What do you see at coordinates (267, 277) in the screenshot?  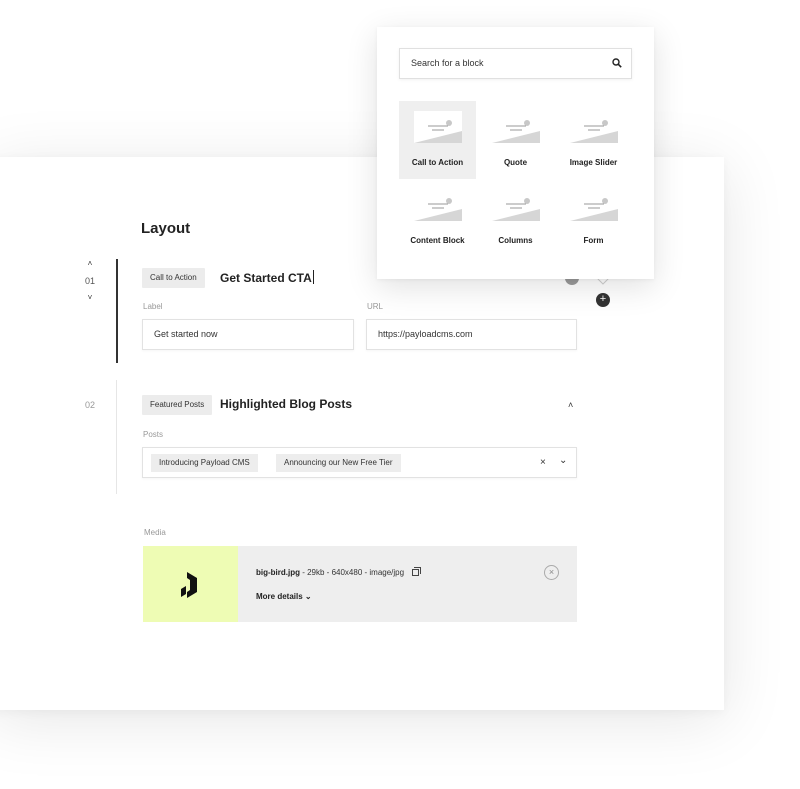 I see `row-title-input: Get Started CTA` at bounding box center [267, 277].